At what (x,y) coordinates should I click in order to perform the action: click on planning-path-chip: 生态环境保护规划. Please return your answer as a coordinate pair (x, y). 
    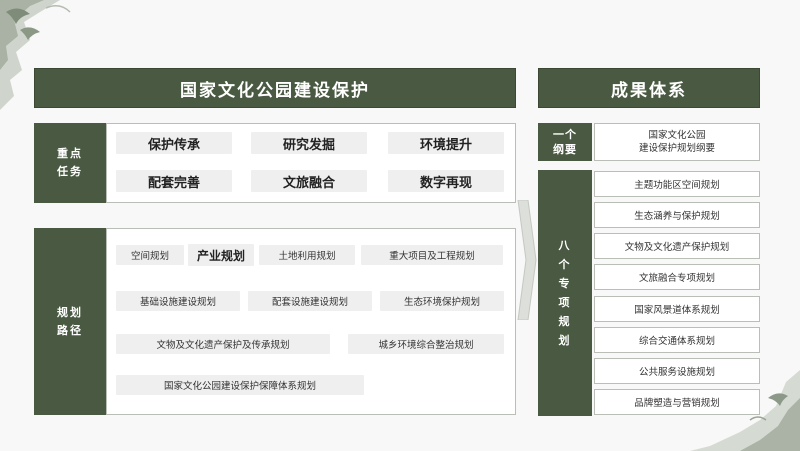
    Looking at the image, I should click on (442, 301).